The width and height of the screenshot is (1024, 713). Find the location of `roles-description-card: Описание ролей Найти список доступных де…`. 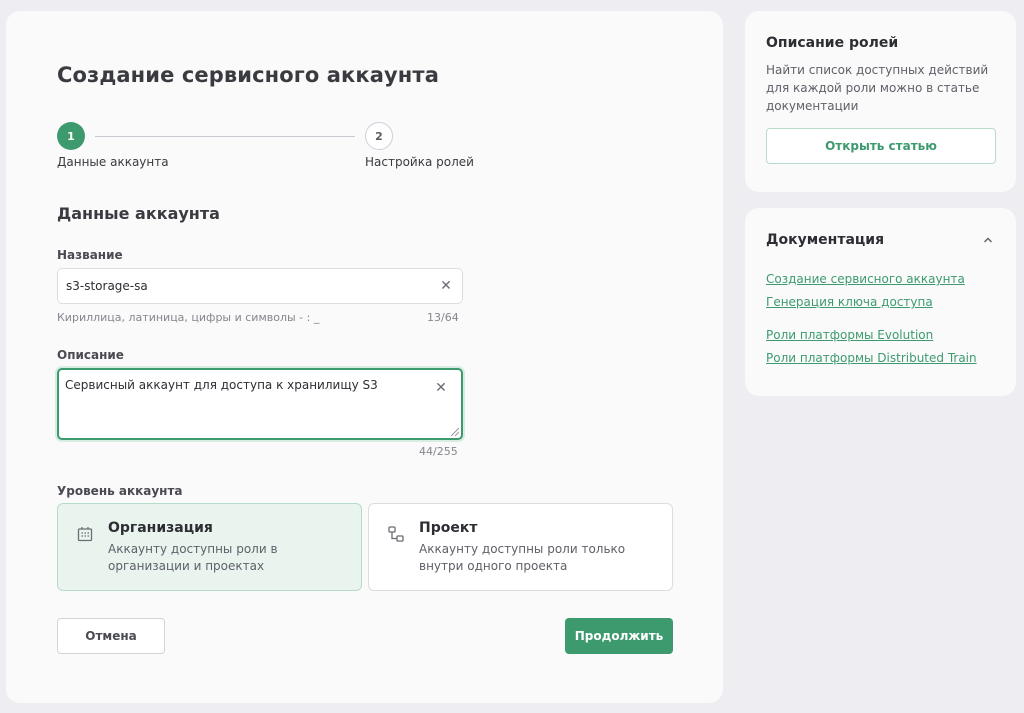

roles-description-card: Описание ролей Найти список доступных де… is located at coordinates (880, 101).